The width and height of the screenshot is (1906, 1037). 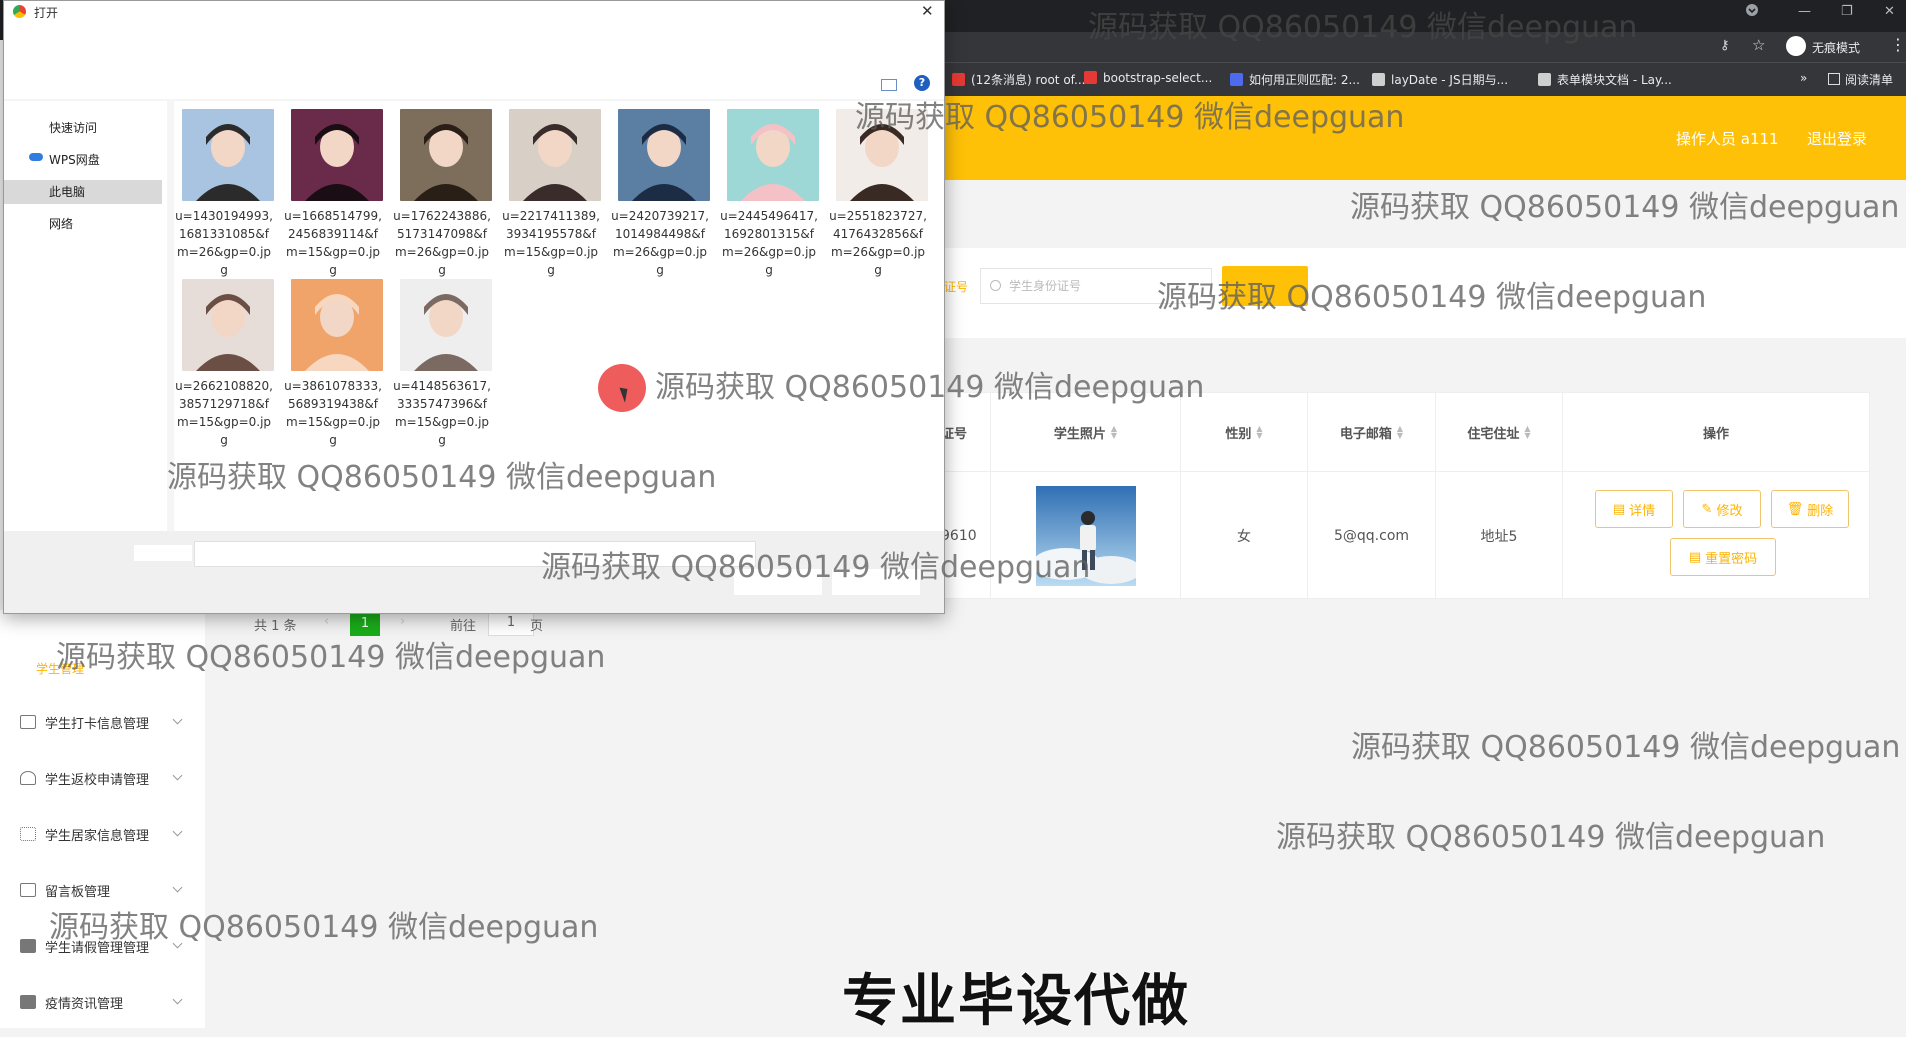 I want to click on logout-link: 退出登录, so click(x=1837, y=138).